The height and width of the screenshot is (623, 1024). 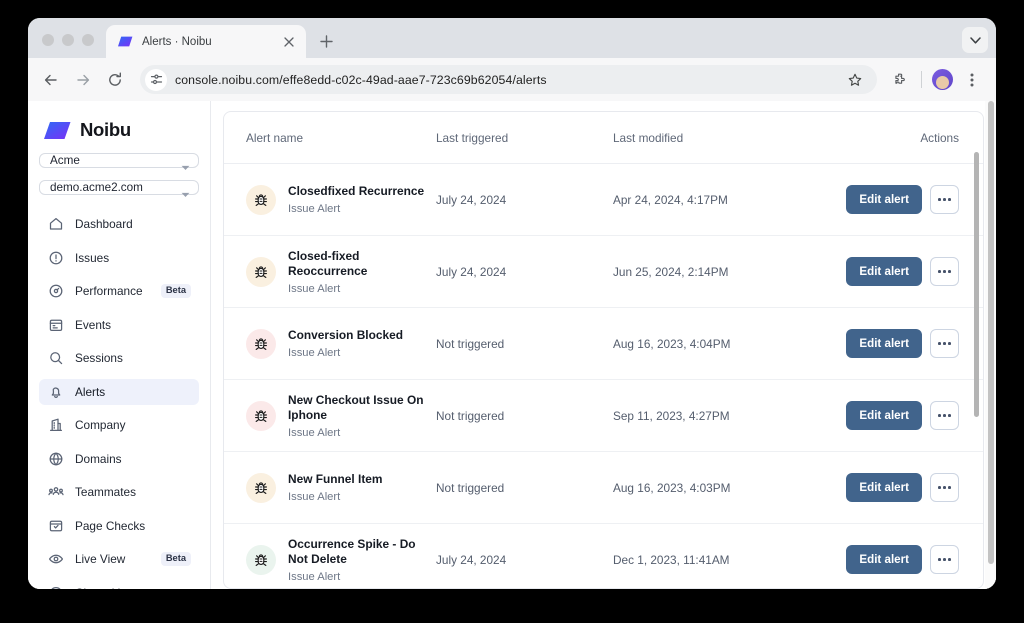 I want to click on column-header-last-modified: Last modified, so click(x=648, y=137).